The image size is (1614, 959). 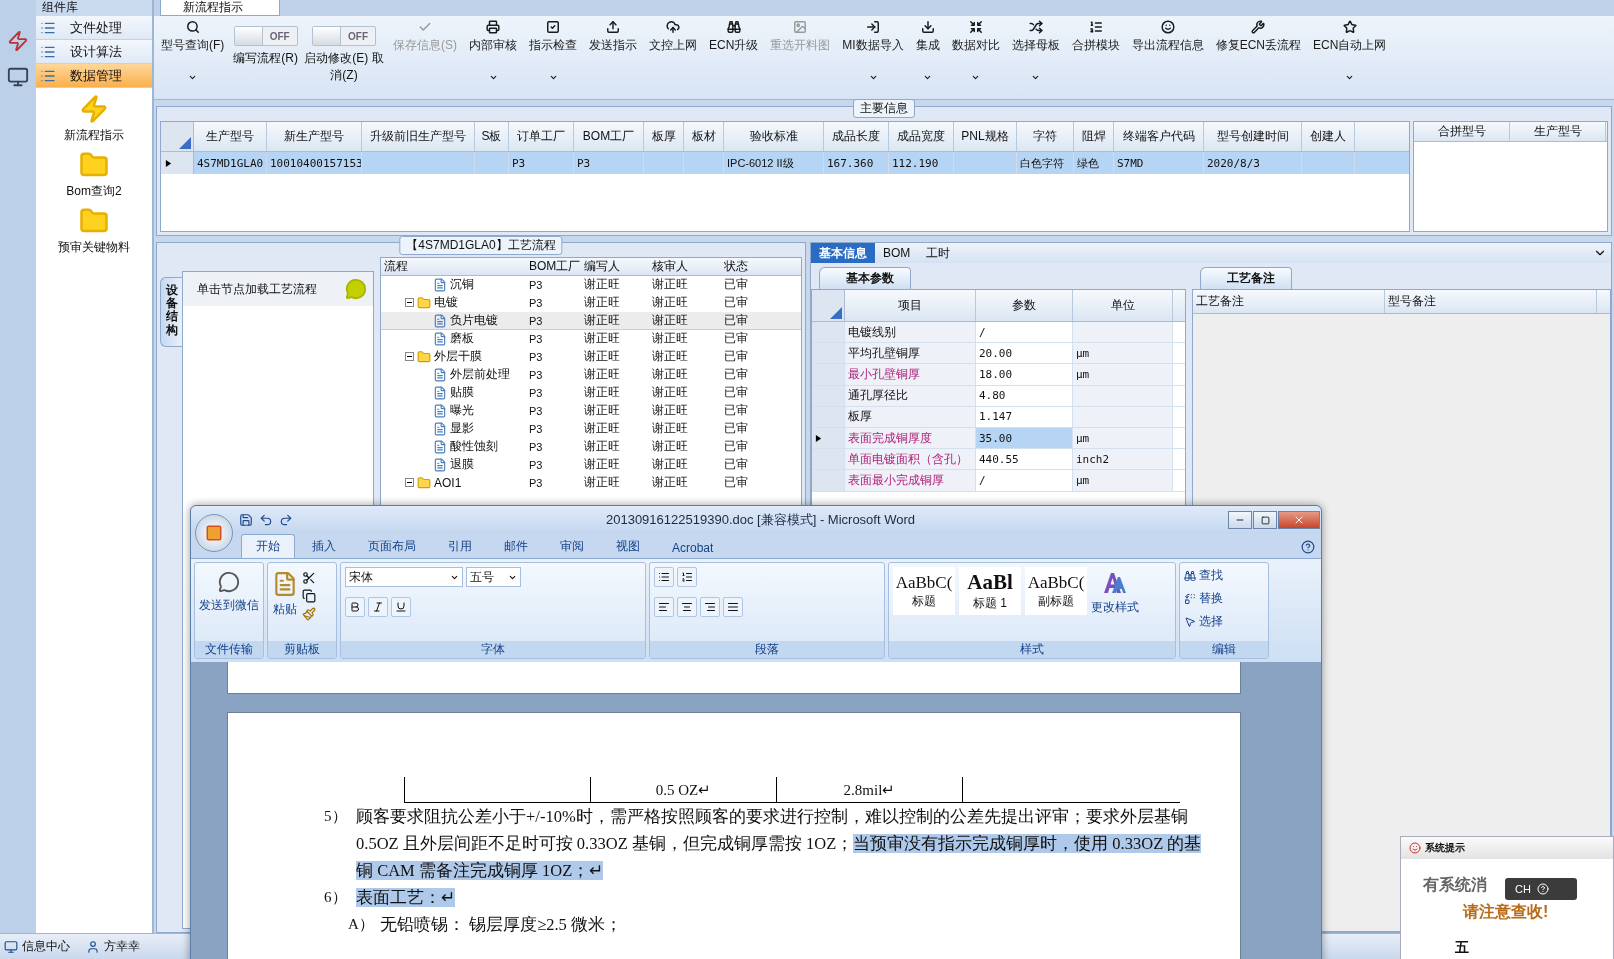 What do you see at coordinates (171, 312) in the screenshot?
I see `side-tab: 设备结构` at bounding box center [171, 312].